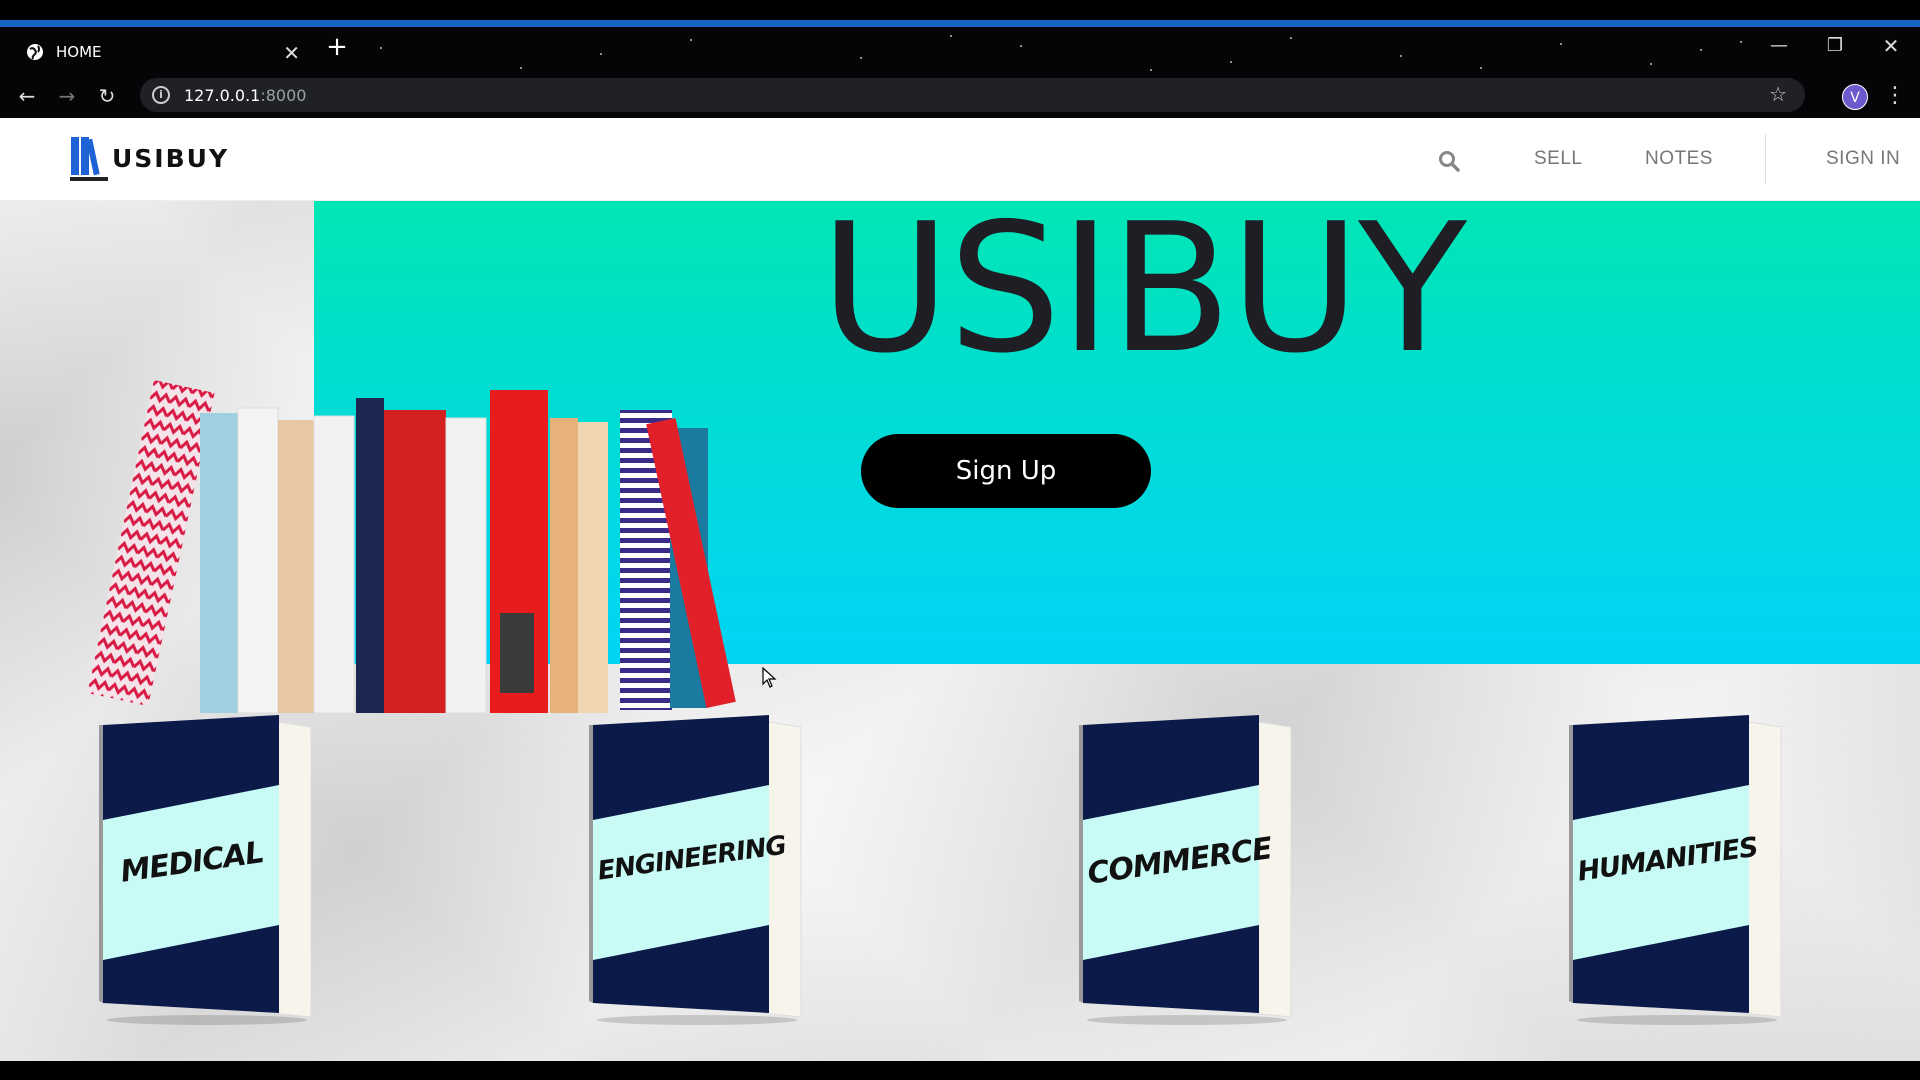  Describe the element at coordinates (1765, 159) in the screenshot. I see `nav-divider` at that location.